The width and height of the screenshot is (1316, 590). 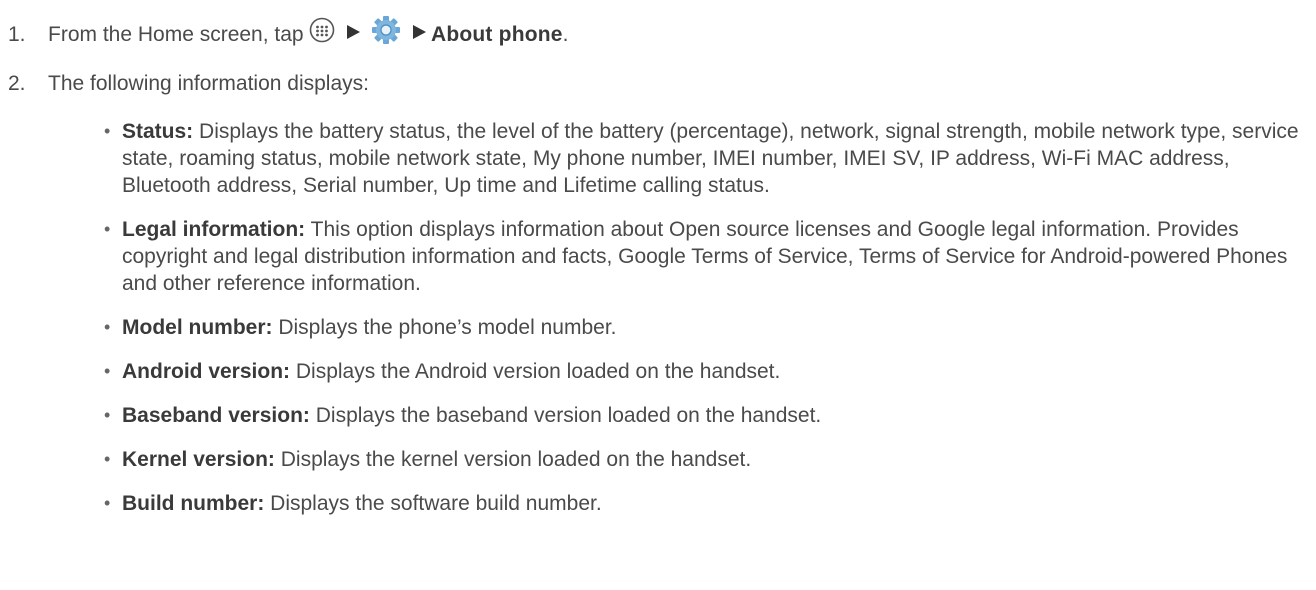 What do you see at coordinates (565, 35) in the screenshot?
I see `step-1-suffix: .` at bounding box center [565, 35].